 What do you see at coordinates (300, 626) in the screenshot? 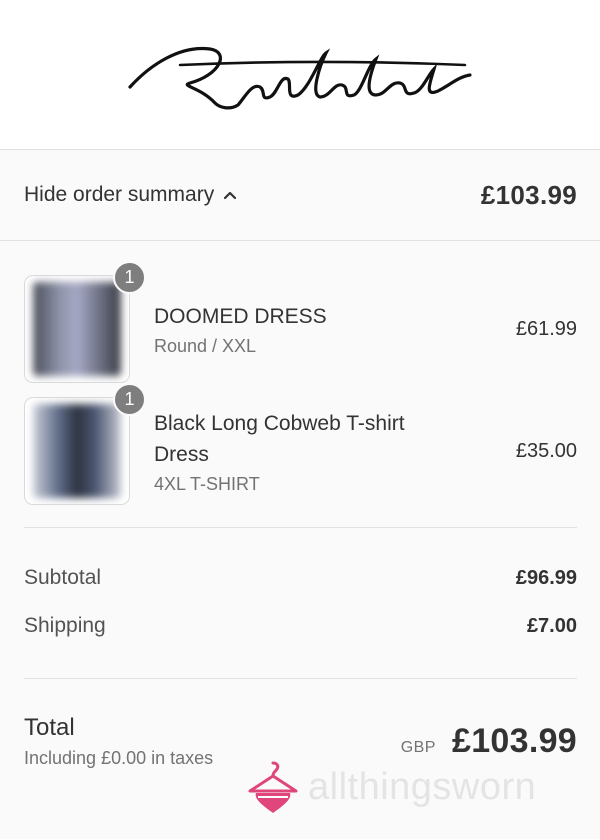
I see `shipping-row: Shipping £7.00` at bounding box center [300, 626].